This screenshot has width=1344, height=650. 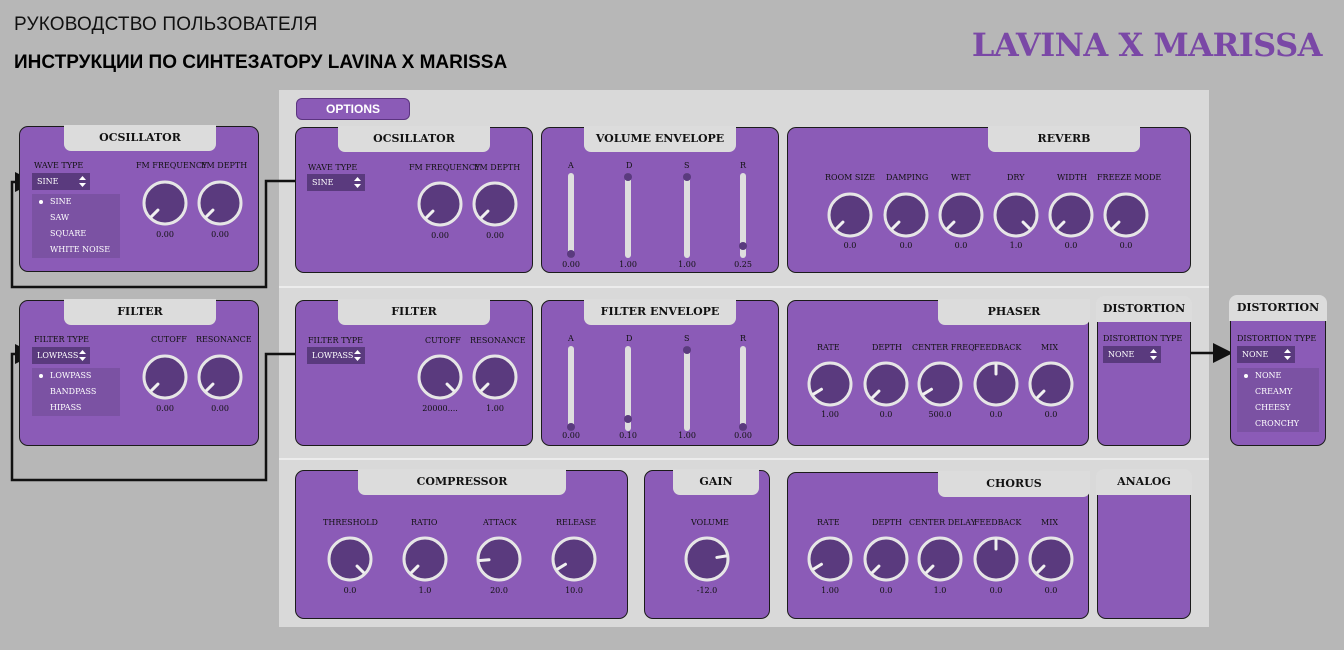 What do you see at coordinates (574, 561) in the screenshot?
I see `release-knob` at bounding box center [574, 561].